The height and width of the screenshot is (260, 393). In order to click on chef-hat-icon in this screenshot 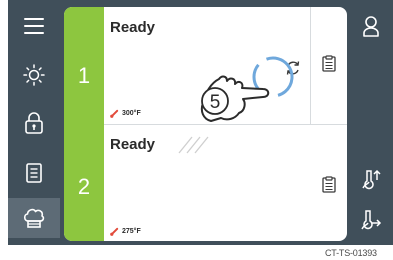, I will do `click(34, 218)`.